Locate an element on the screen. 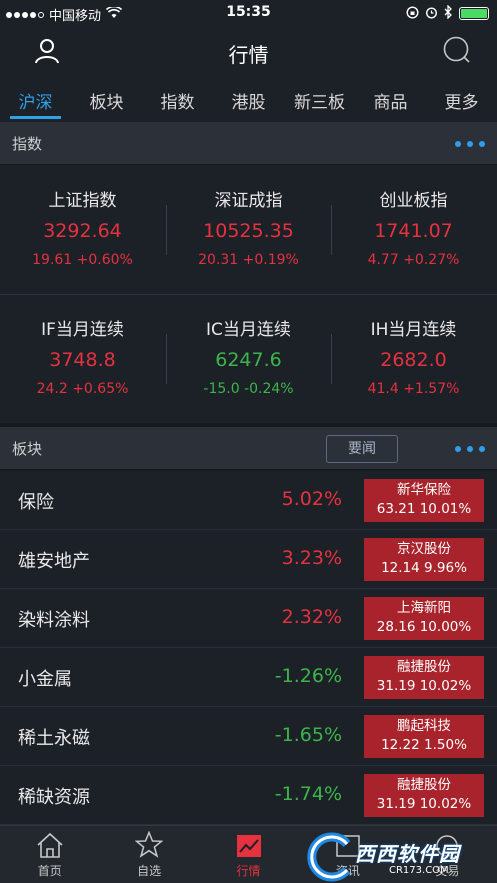  index-card-ic: IC当月连续 6247.6 -15.0 -0.24% is located at coordinates (248, 356).